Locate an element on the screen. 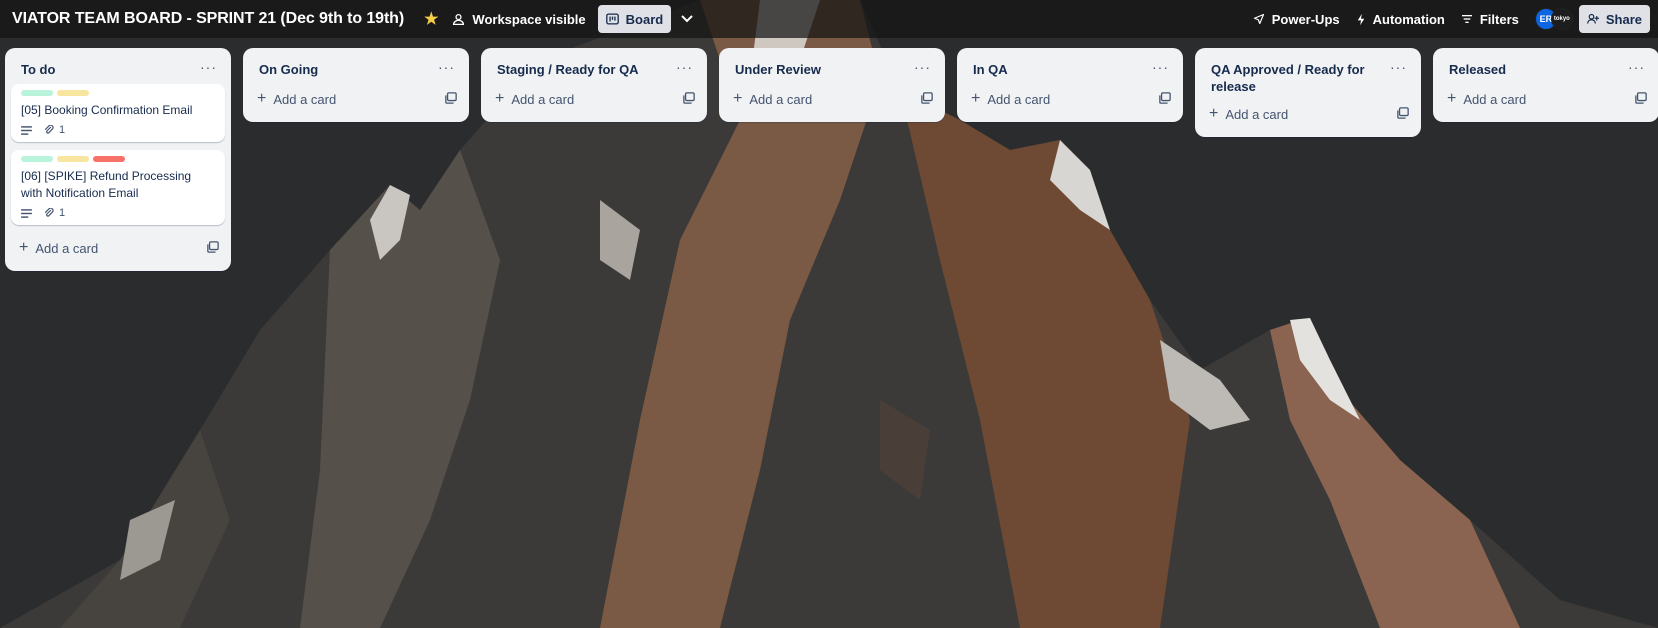  list-header: Released ··· is located at coordinates (1546, 70).